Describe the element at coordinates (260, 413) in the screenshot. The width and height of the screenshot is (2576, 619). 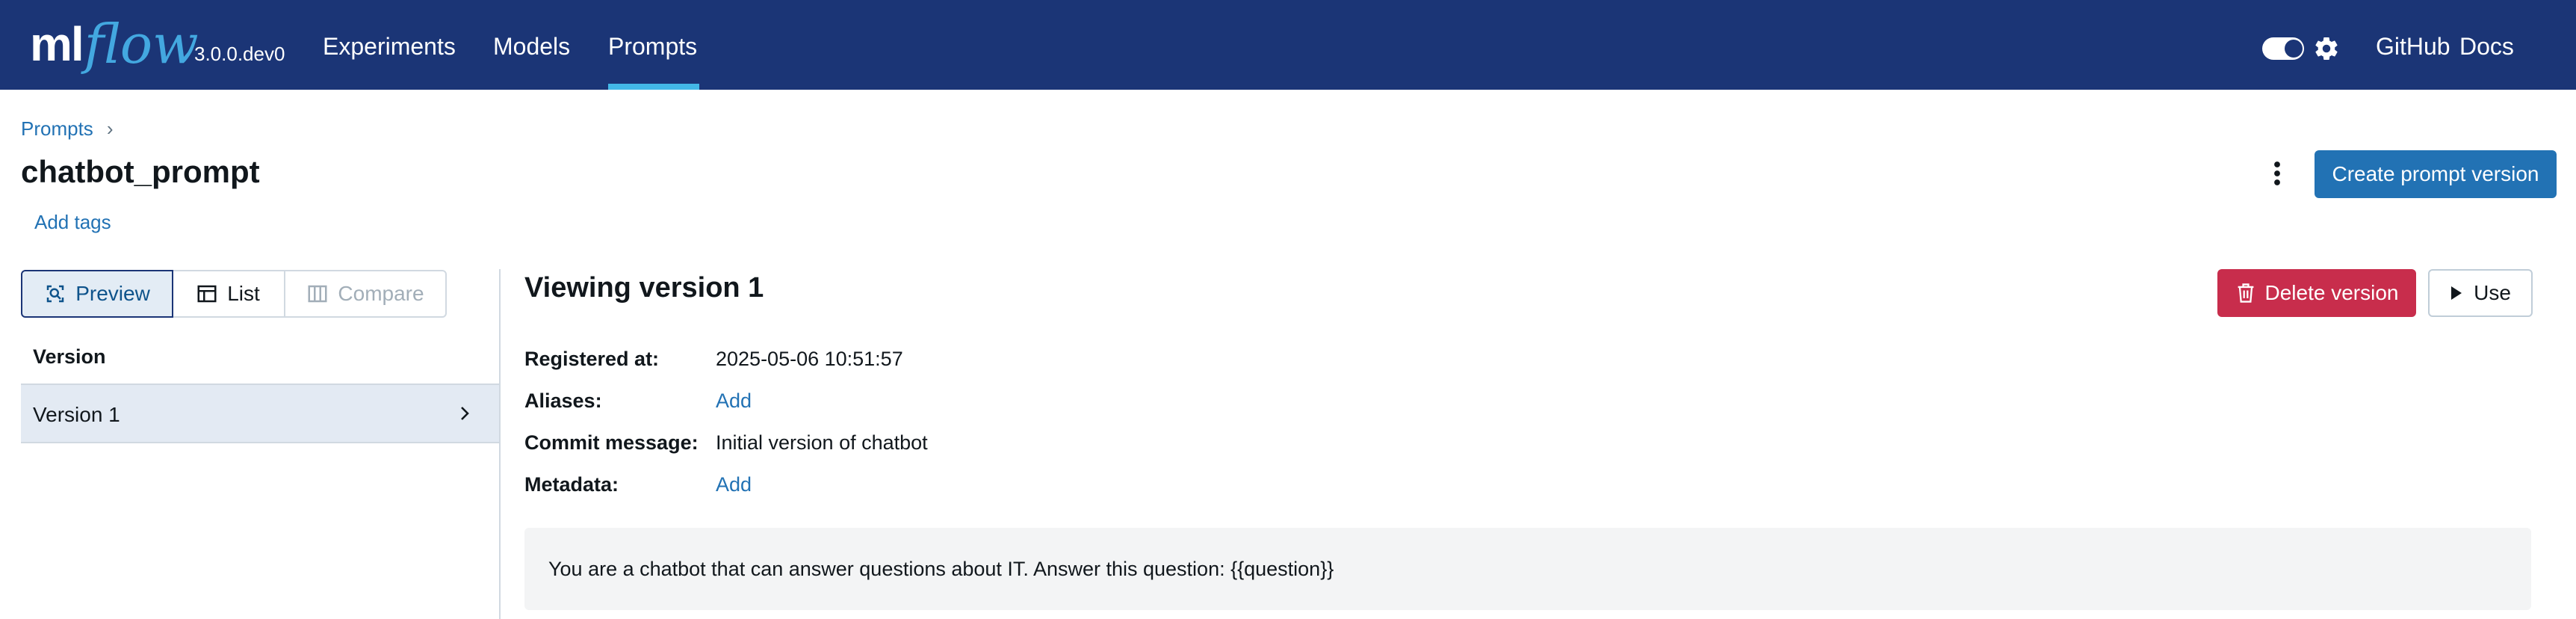
I see `version-list-item: Version 1` at that location.